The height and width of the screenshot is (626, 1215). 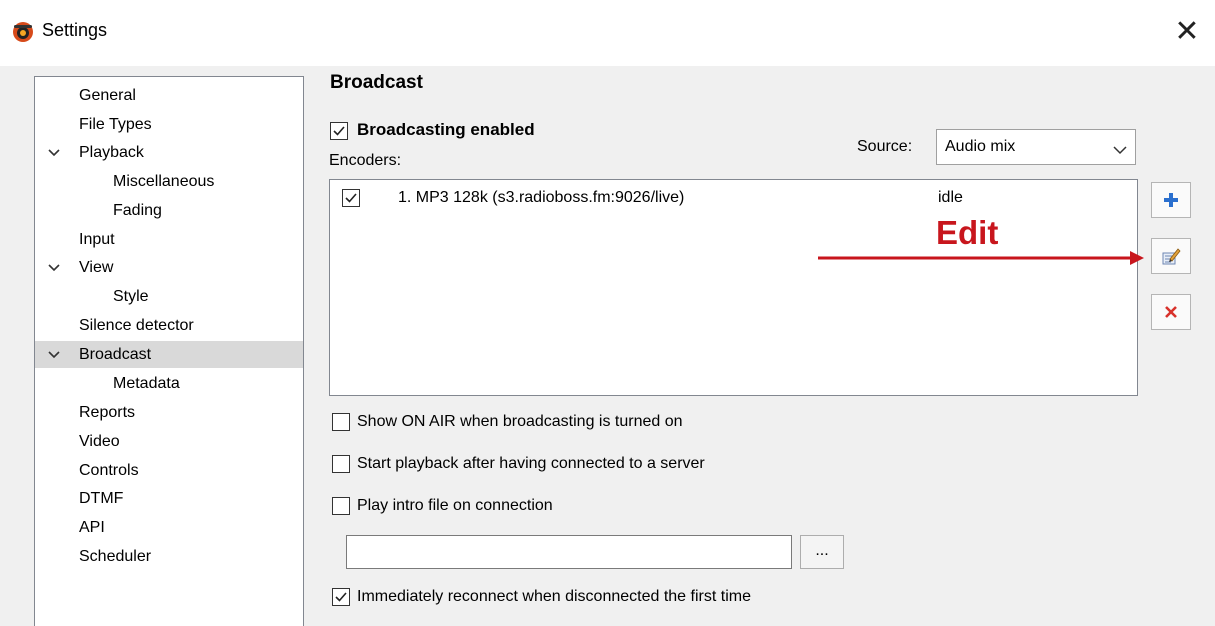 I want to click on broadcasting-enabled-label: Broadcasting enabled, so click(x=446, y=129).